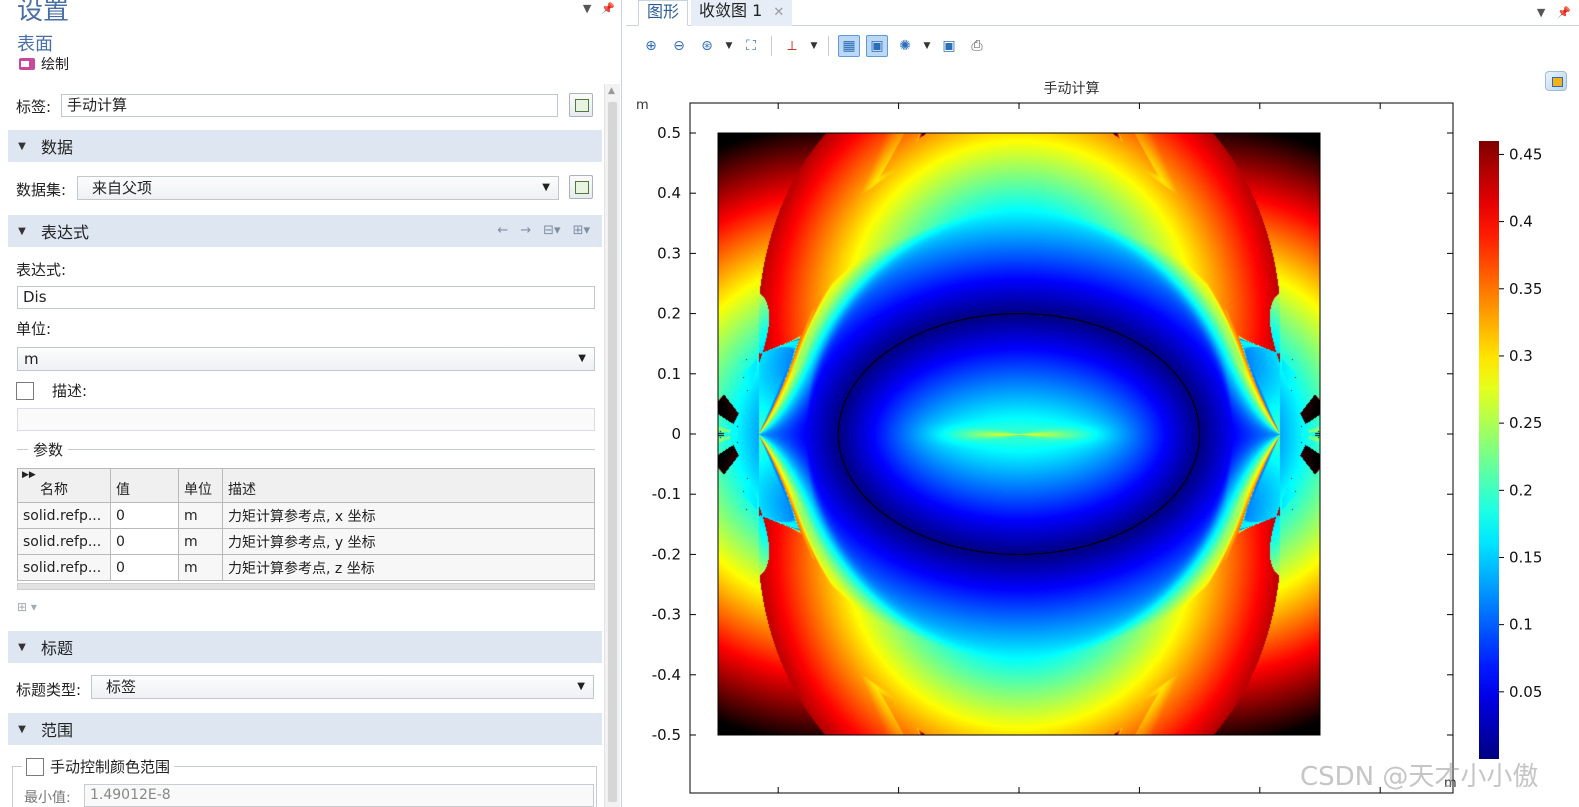  What do you see at coordinates (110, 767) in the screenshot?
I see `manual-range-caption: 手动控制颜色范围` at bounding box center [110, 767].